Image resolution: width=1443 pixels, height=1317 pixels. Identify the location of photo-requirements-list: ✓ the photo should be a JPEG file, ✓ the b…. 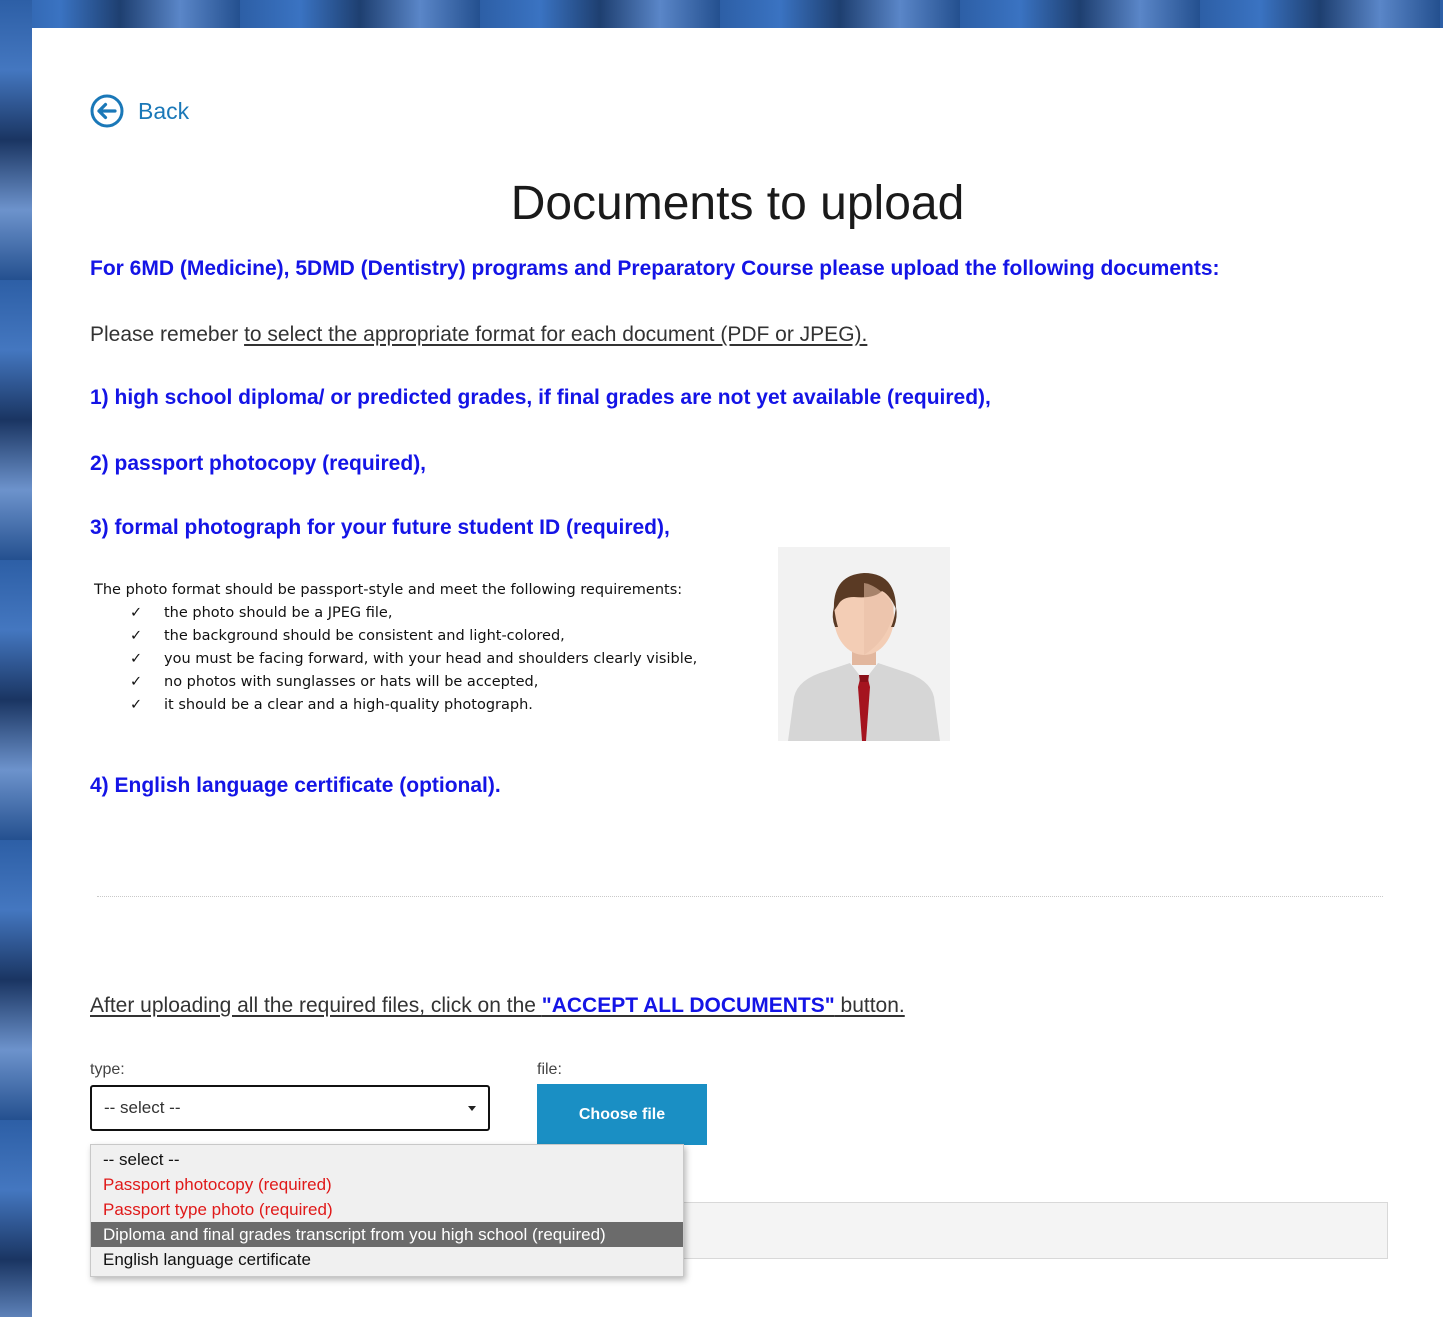
(395, 659).